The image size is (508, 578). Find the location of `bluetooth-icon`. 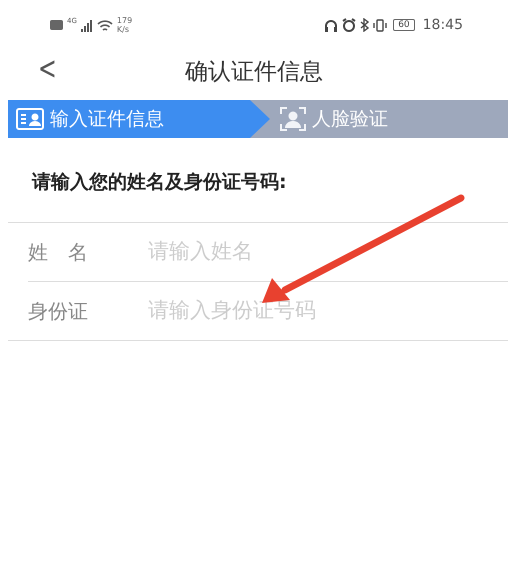

bluetooth-icon is located at coordinates (365, 25).